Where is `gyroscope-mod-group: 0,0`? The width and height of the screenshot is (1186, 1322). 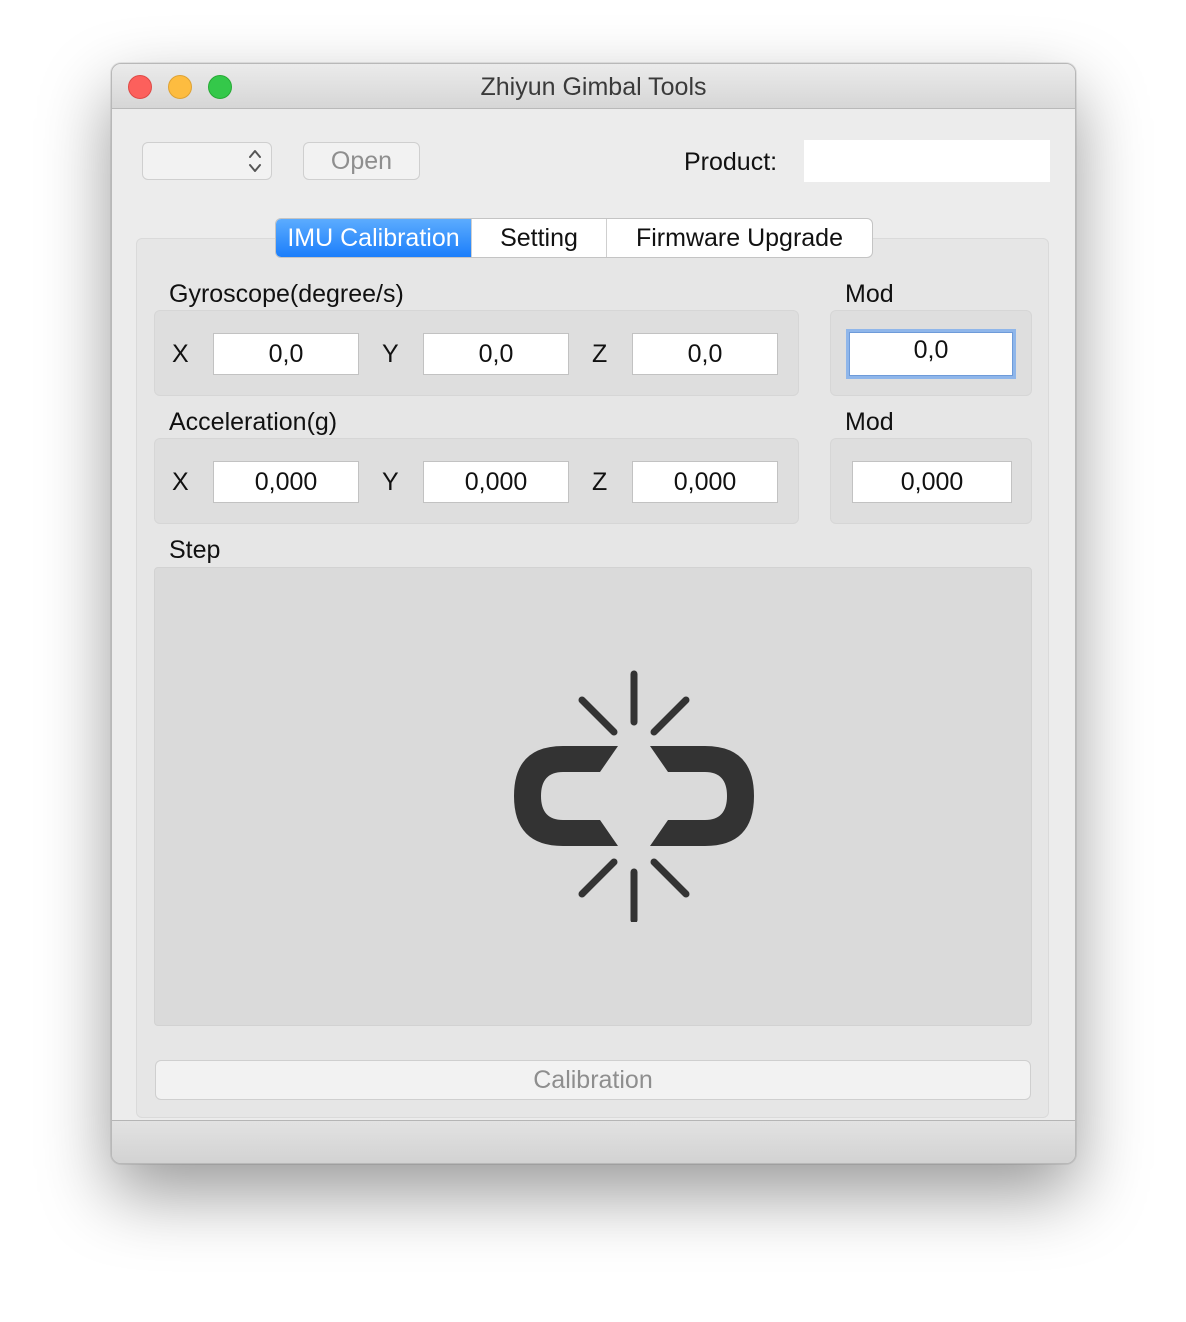 gyroscope-mod-group: 0,0 is located at coordinates (931, 353).